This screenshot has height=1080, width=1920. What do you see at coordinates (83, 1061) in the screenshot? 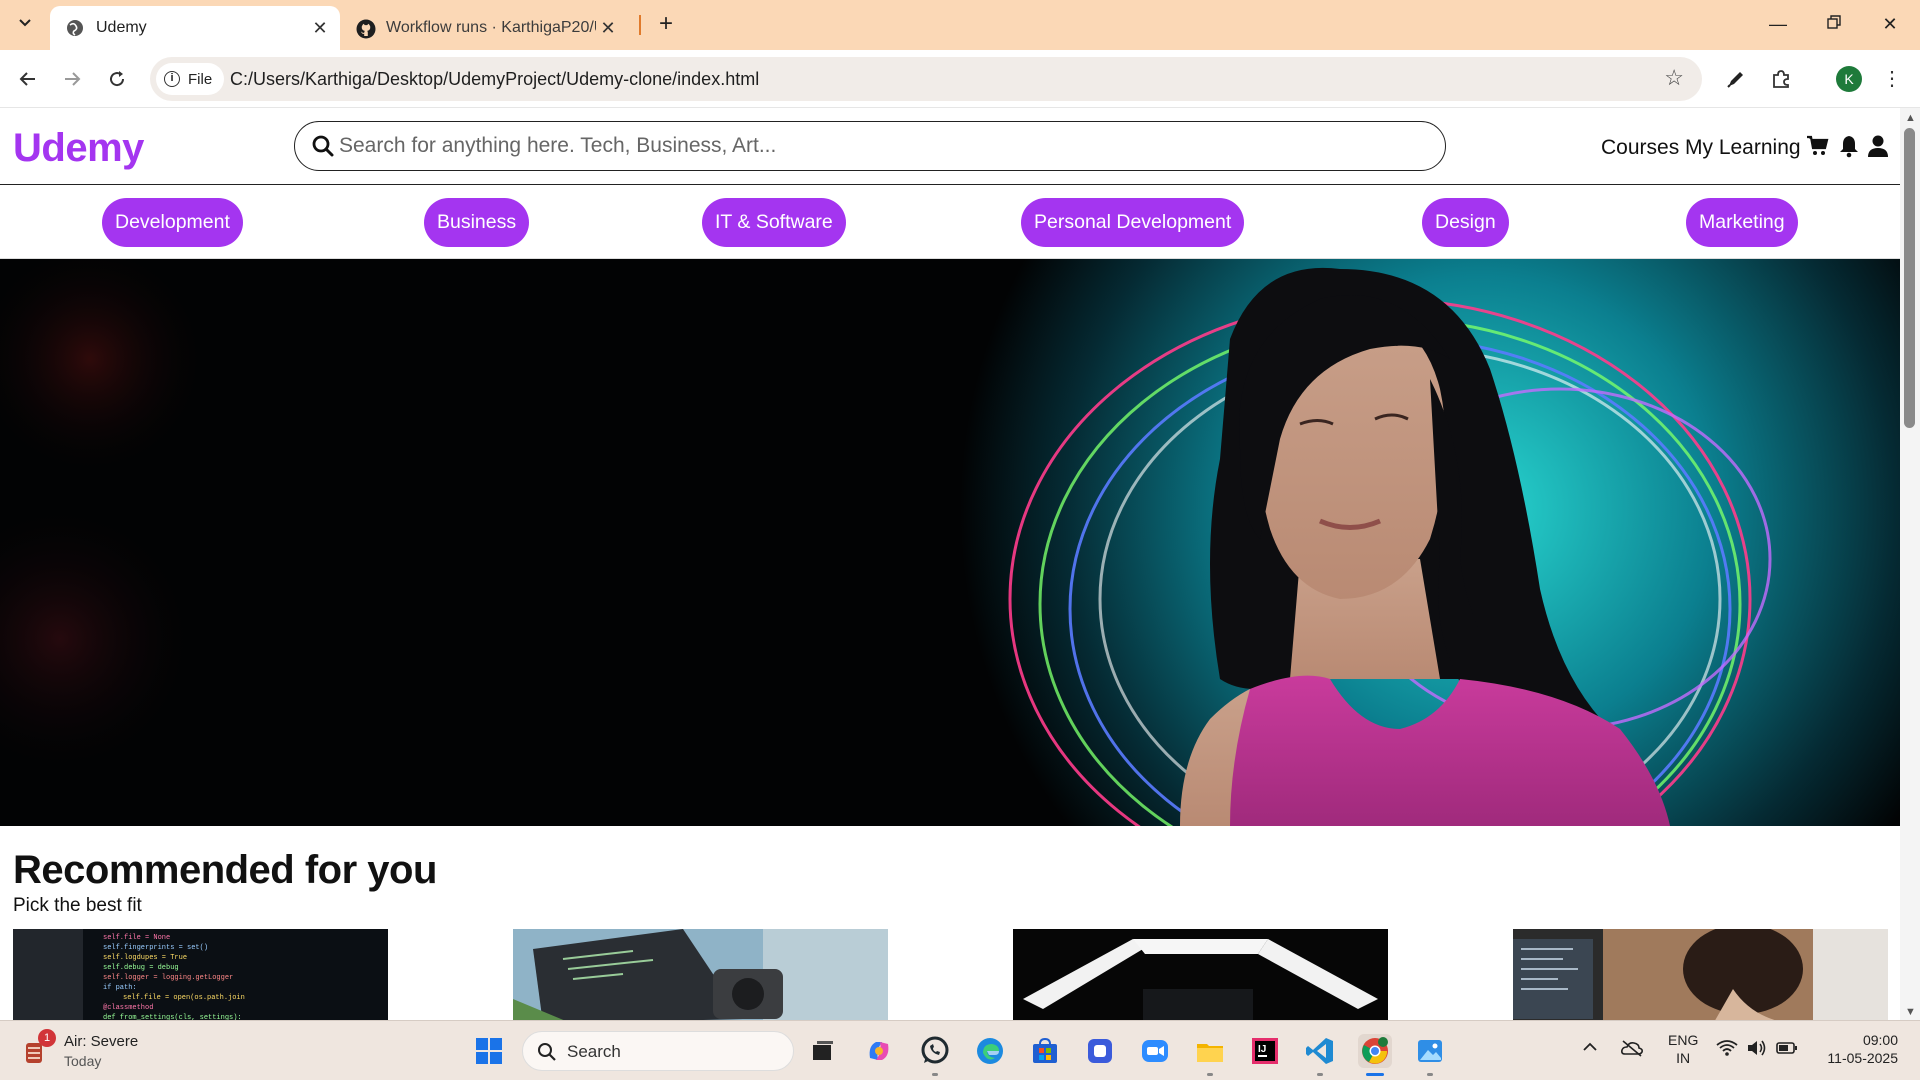
I see `weather-subtitle: Today` at bounding box center [83, 1061].